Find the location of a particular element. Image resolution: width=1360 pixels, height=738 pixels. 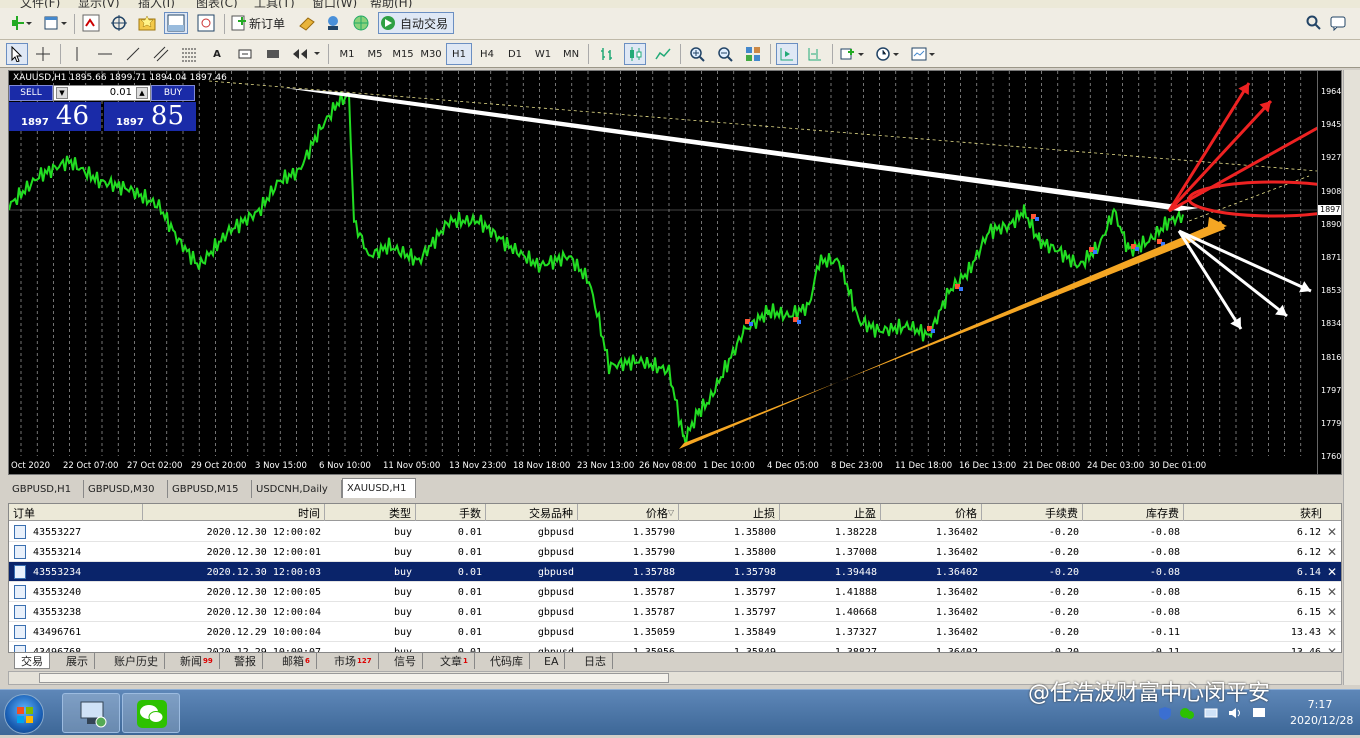

menu-item-1: 显示(V) is located at coordinates (99, 4).